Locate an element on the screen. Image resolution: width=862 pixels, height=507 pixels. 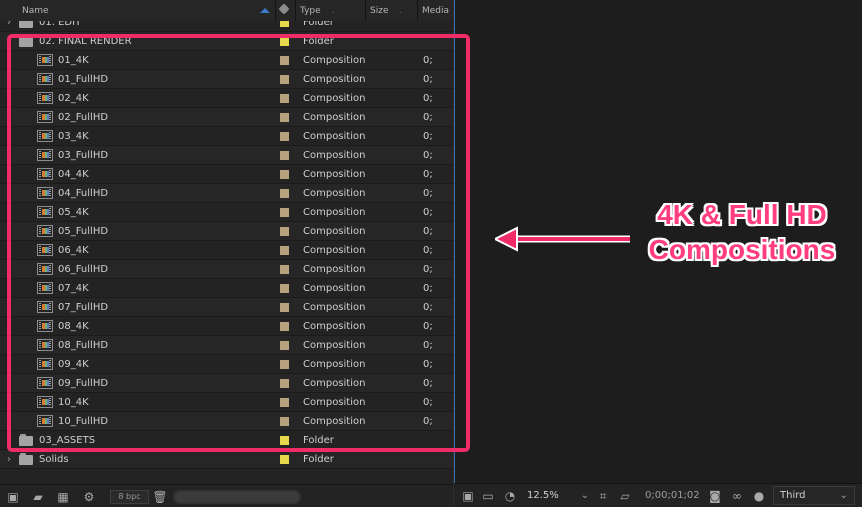
project-folder-row: › 01. EDIT Folder is located at coordinates (226, 26).